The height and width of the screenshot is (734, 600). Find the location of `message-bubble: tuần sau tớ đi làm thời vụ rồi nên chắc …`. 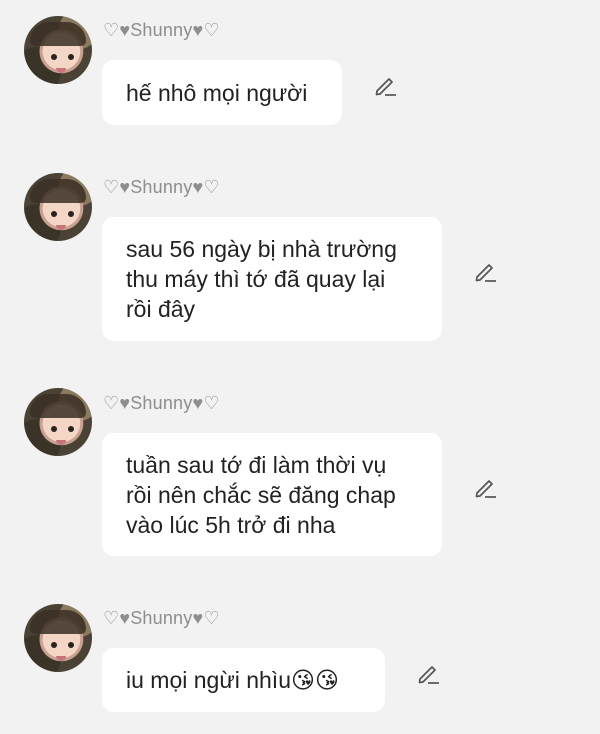

message-bubble: tuần sau tớ đi làm thời vụ rồi nên chắc … is located at coordinates (272, 494).